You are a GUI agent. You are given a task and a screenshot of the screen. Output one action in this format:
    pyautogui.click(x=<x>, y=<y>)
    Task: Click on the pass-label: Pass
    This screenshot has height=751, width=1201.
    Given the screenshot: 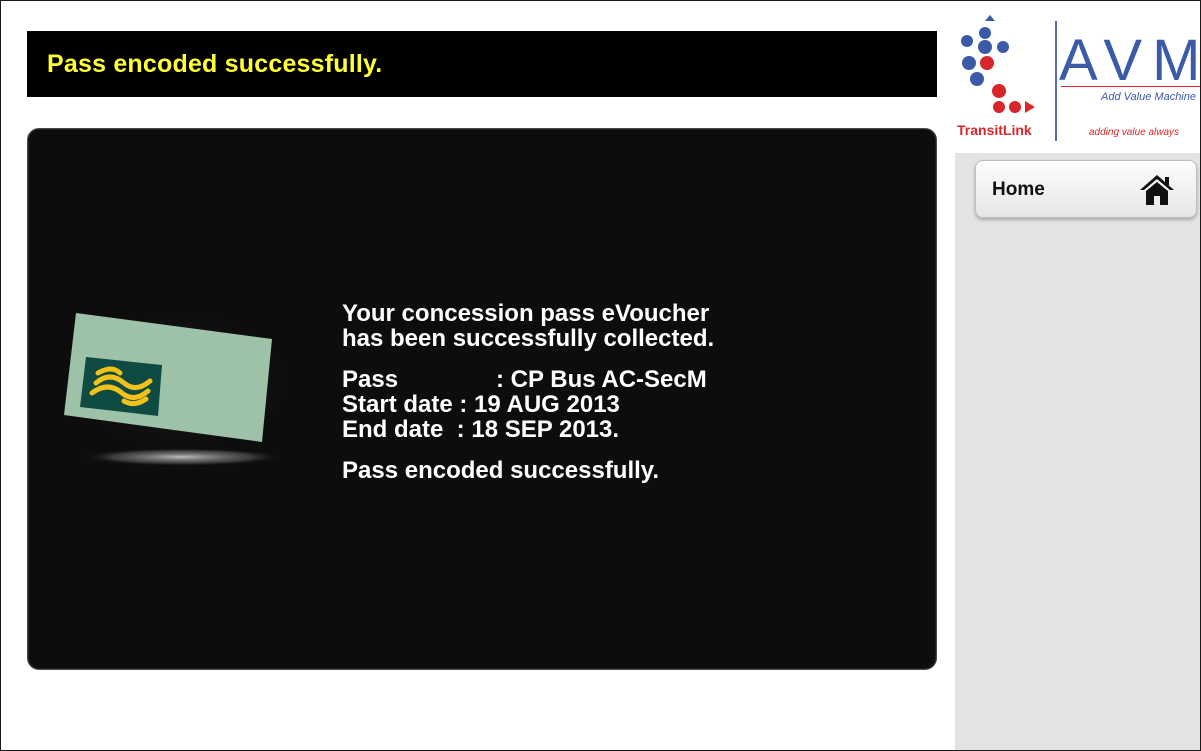 What is the action you would take?
    pyautogui.click(x=370, y=379)
    